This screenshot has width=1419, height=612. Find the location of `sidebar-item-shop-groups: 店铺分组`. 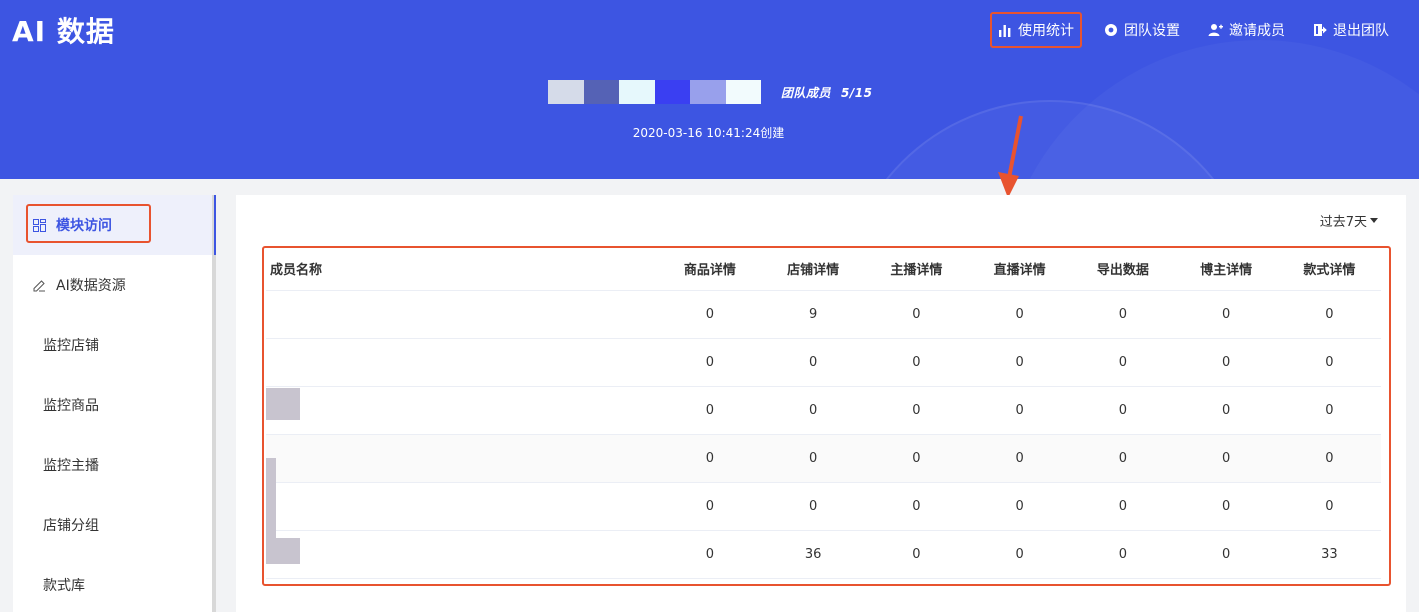

sidebar-item-shop-groups: 店铺分组 is located at coordinates (112, 525).